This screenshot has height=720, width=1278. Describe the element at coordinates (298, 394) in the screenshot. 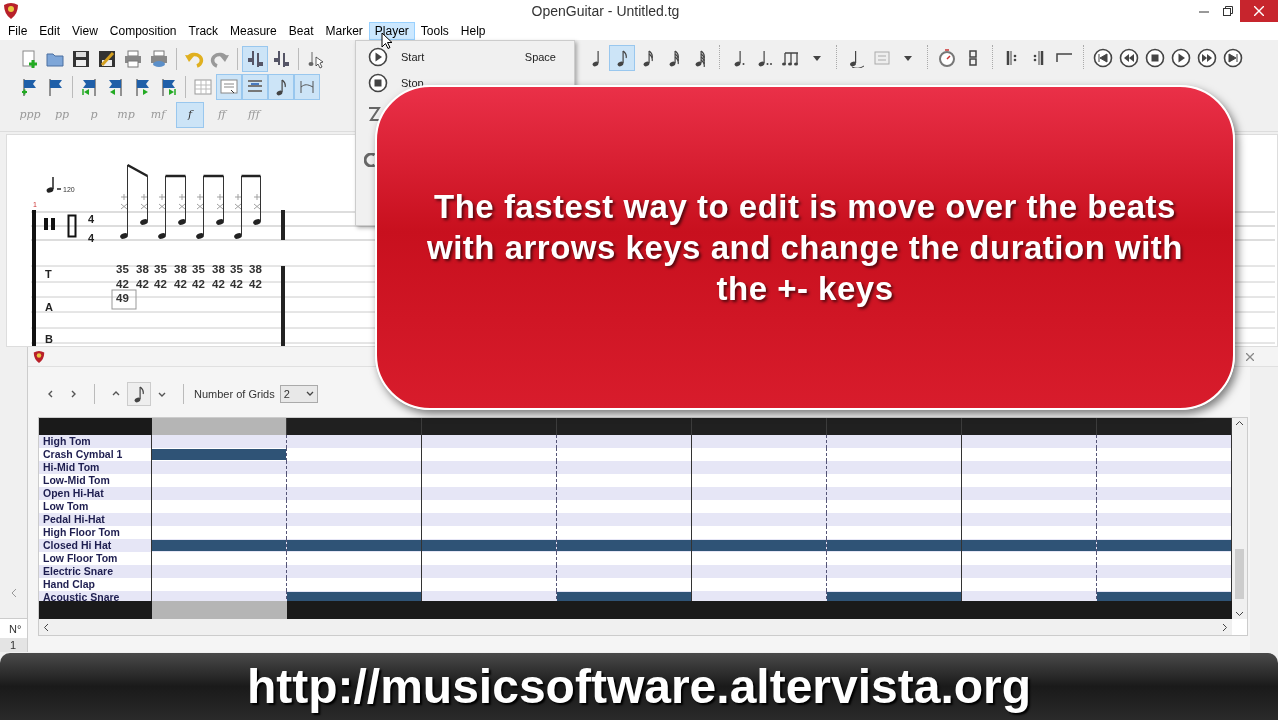

I see `grids-dropdown: 2` at that location.